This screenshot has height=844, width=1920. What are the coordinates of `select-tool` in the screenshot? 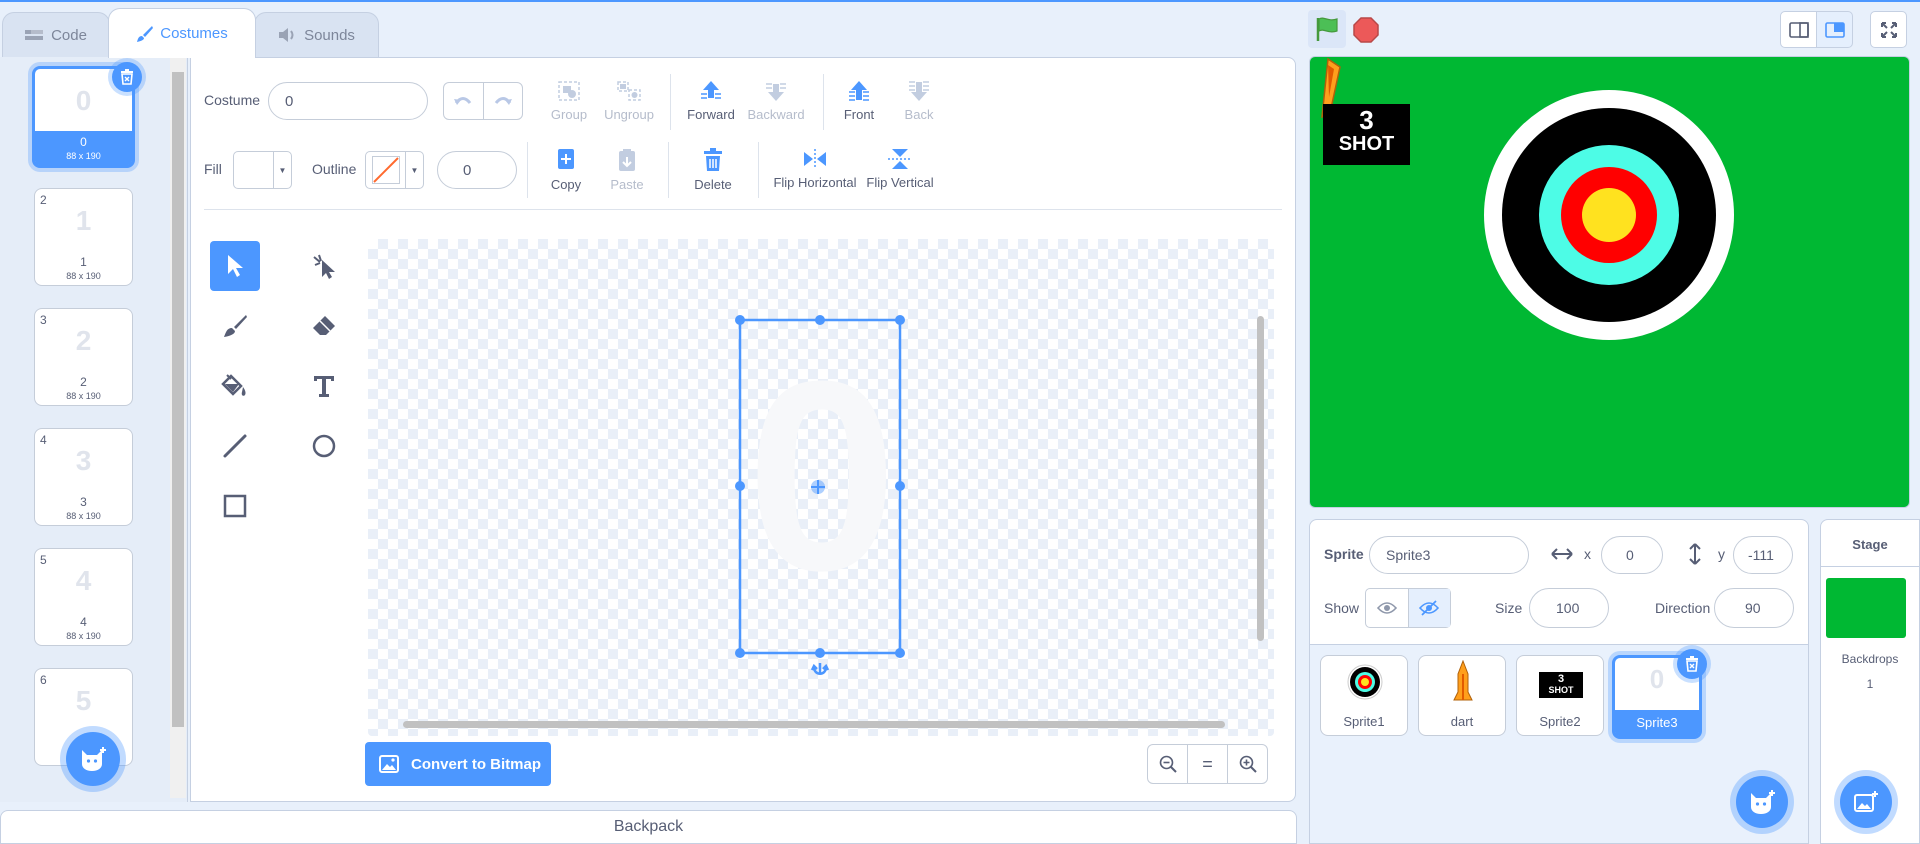 It's located at (235, 266).